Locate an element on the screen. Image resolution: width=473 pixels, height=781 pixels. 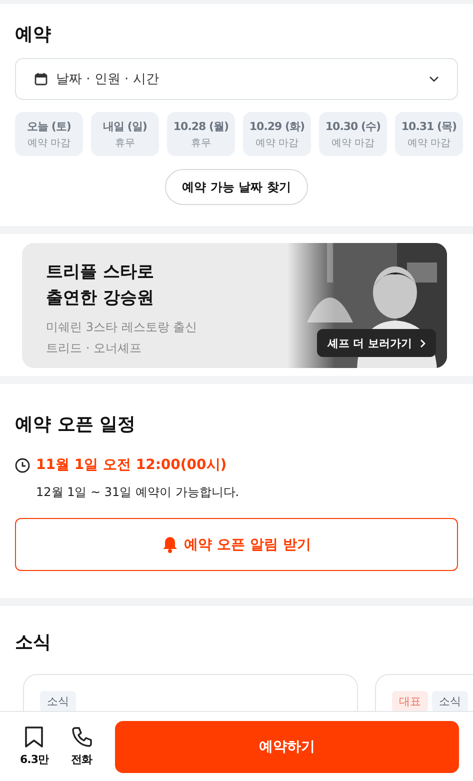
find-dates-button: 예약 가능 날짜 찾기 is located at coordinates (236, 187).